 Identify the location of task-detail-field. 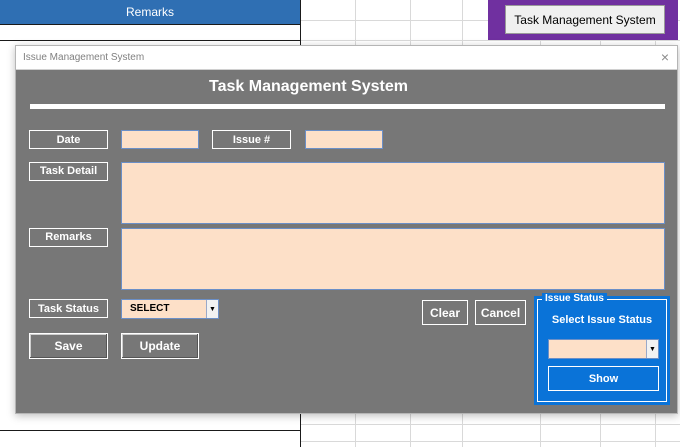
(393, 193).